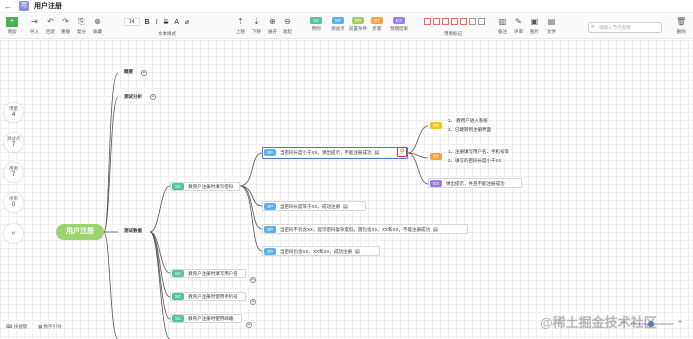  Describe the element at coordinates (80, 232) in the screenshot. I see `root-node: 用户注册` at that location.